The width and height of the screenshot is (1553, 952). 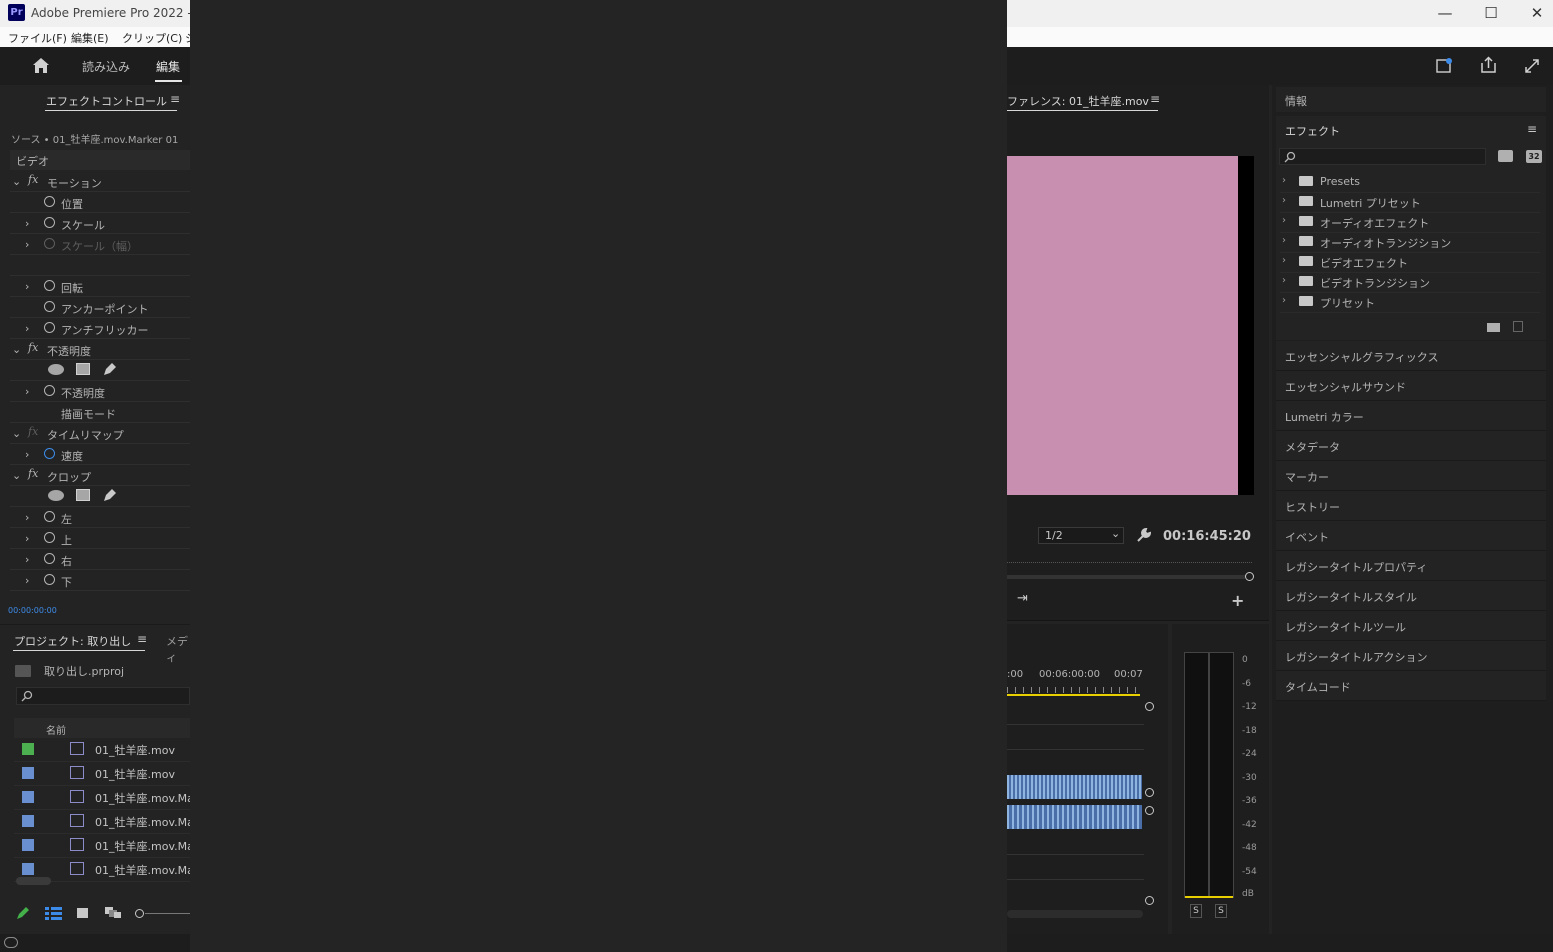 I want to click on effect-controls-timecode: 00:00:00:00, so click(x=32, y=610).